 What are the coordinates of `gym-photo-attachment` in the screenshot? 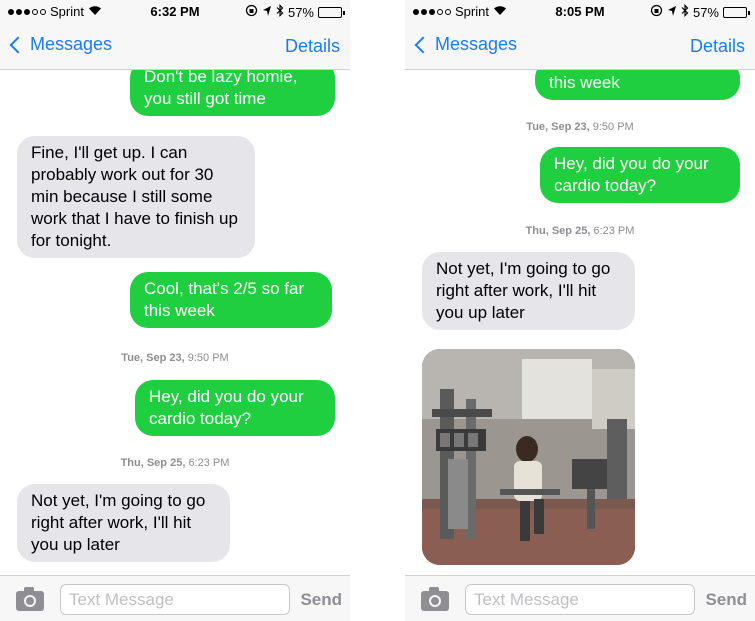 It's located at (528, 457).